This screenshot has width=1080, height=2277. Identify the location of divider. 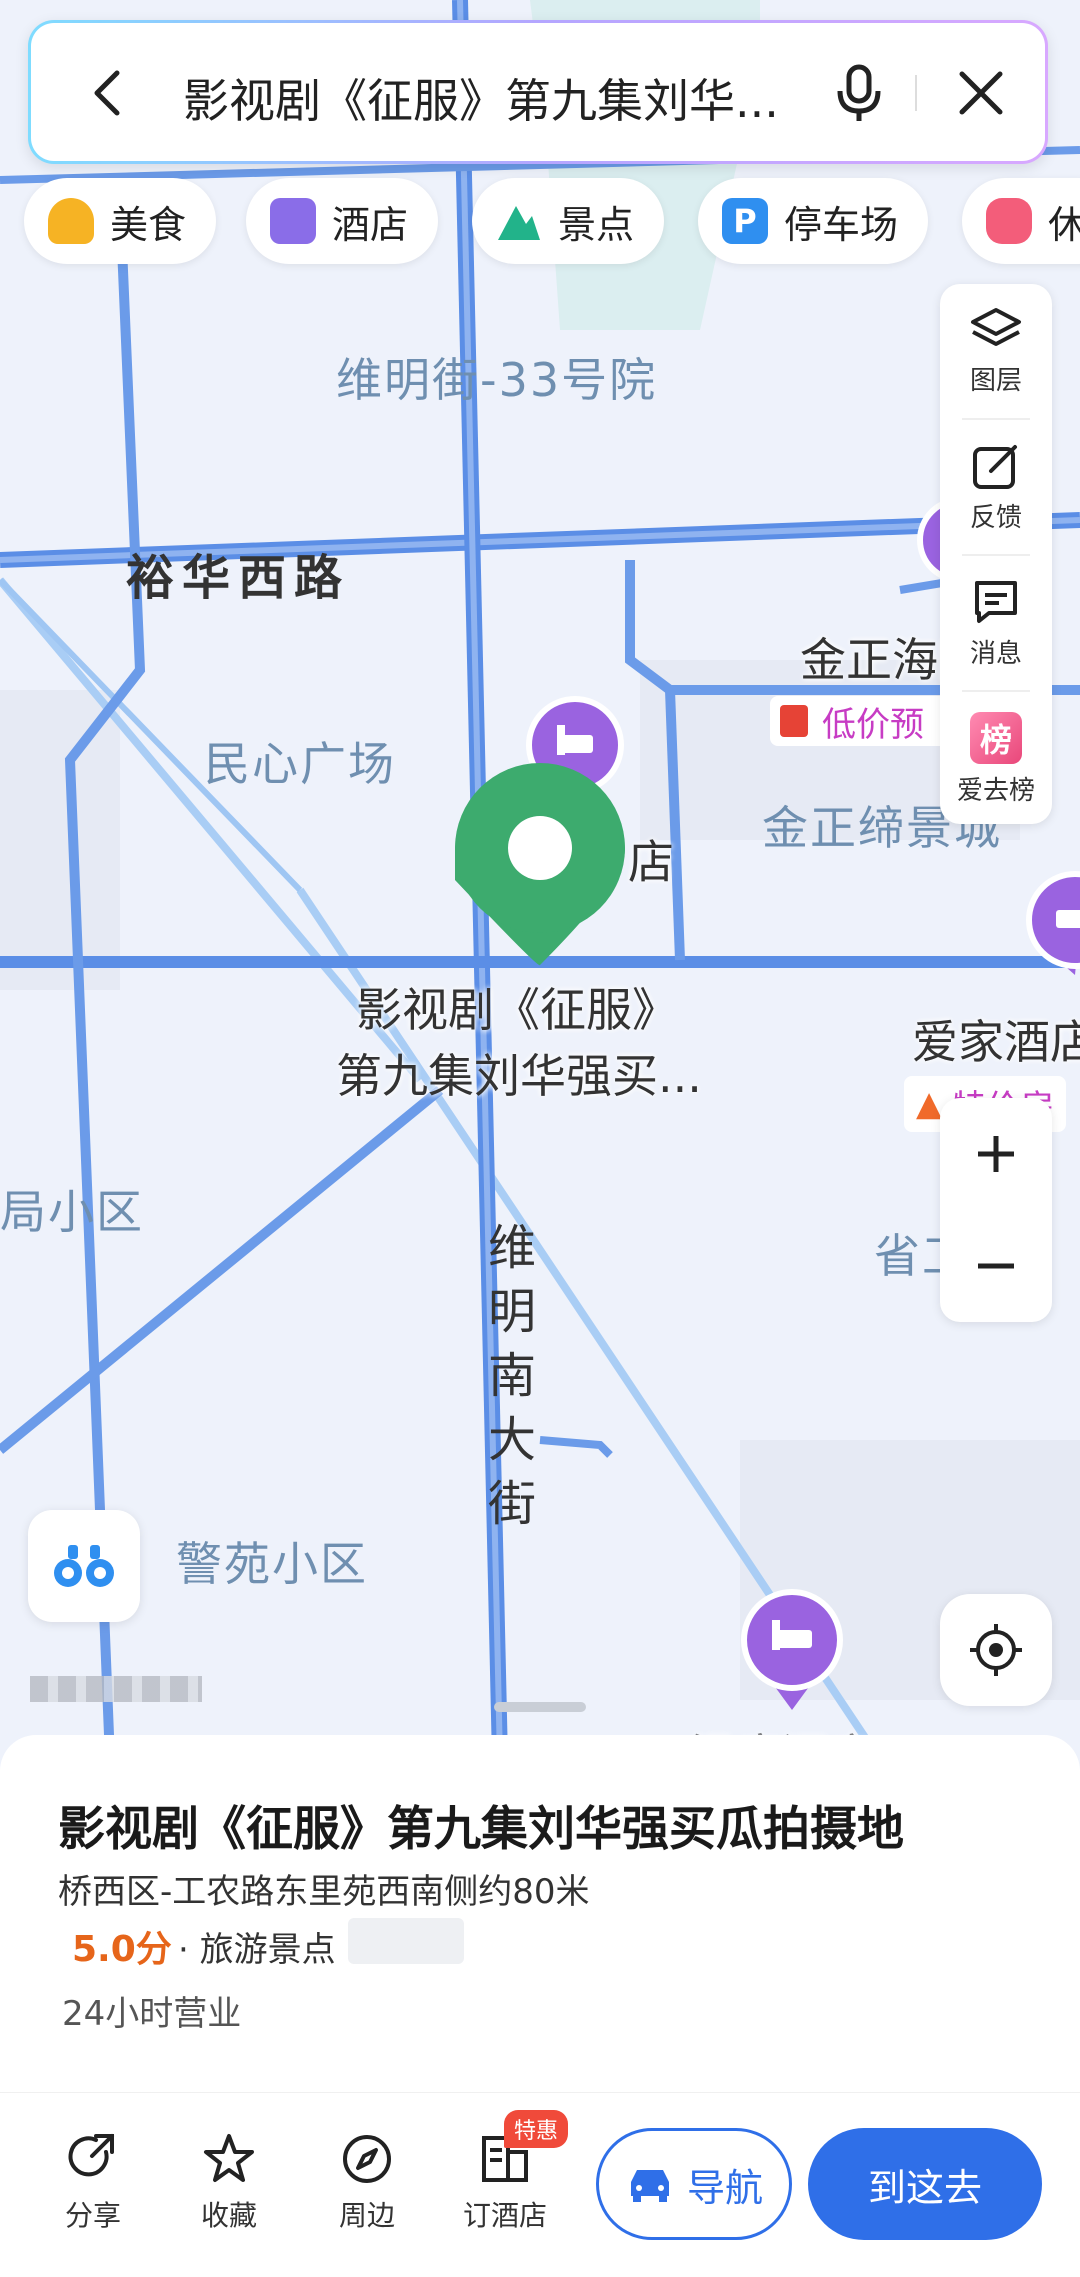
(916, 93).